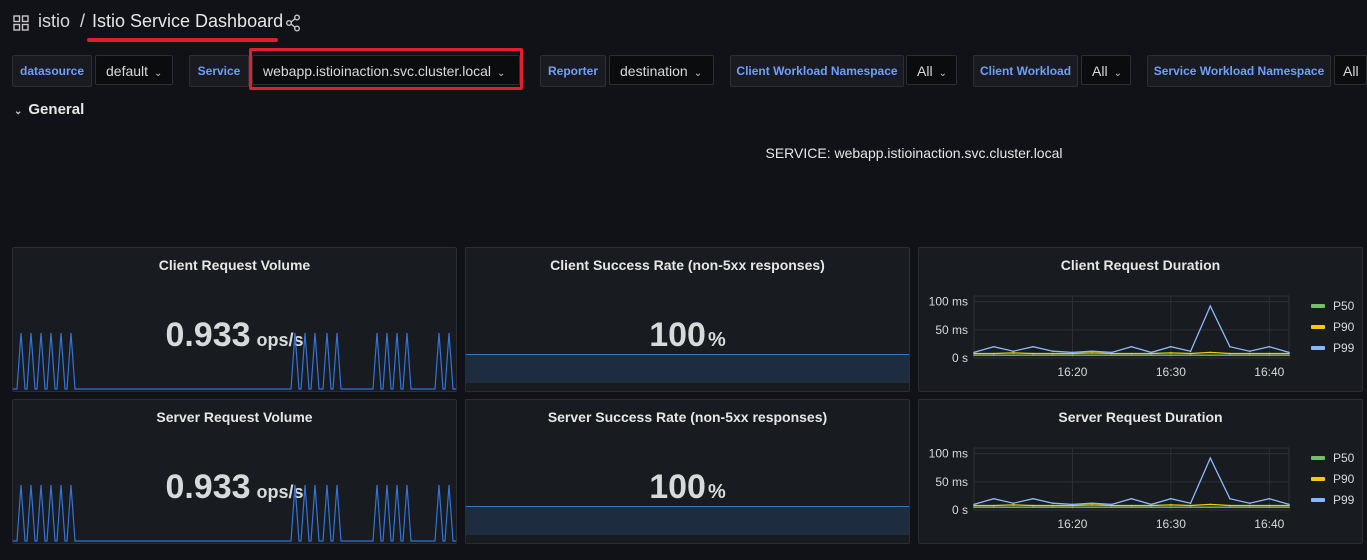  I want to click on var-value-reporter: destination, so click(654, 71).